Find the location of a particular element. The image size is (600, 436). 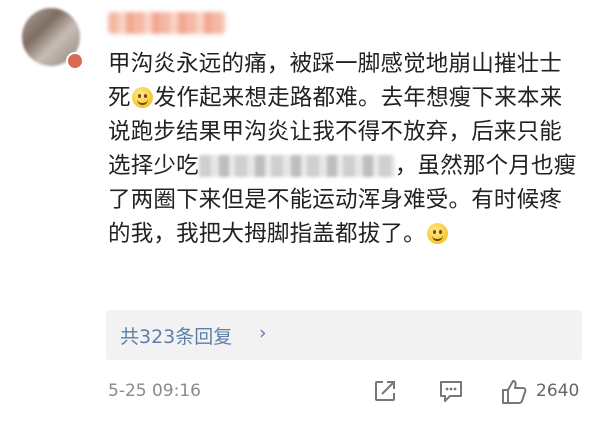

like-count: 2640 is located at coordinates (558, 391).